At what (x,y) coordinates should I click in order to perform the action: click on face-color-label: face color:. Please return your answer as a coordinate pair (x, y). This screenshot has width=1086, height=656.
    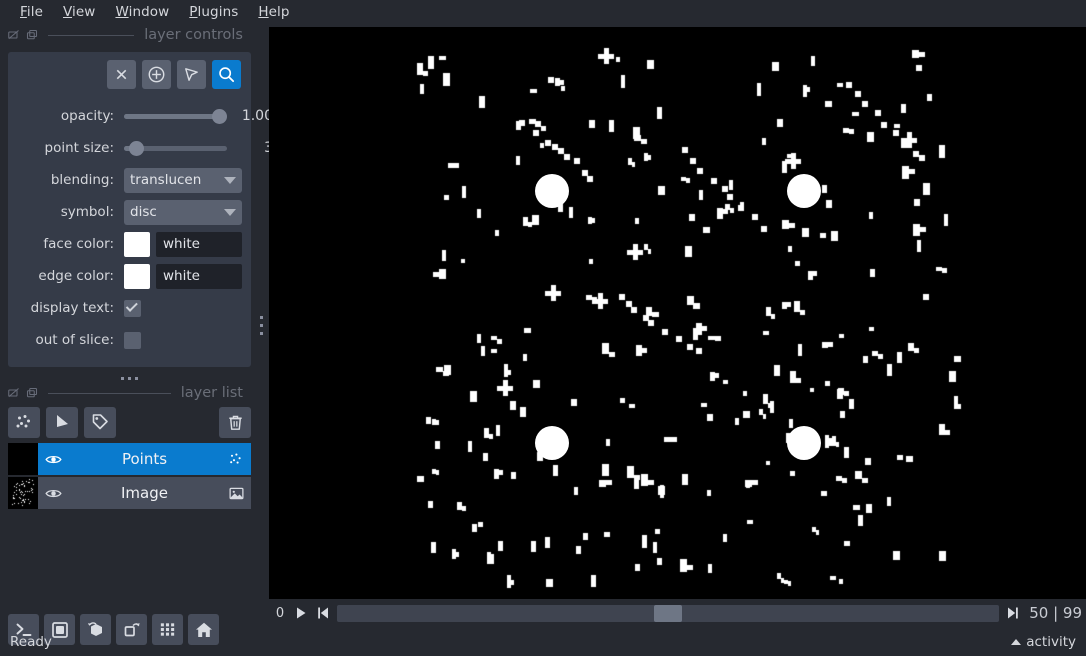
    Looking at the image, I should click on (78, 244).